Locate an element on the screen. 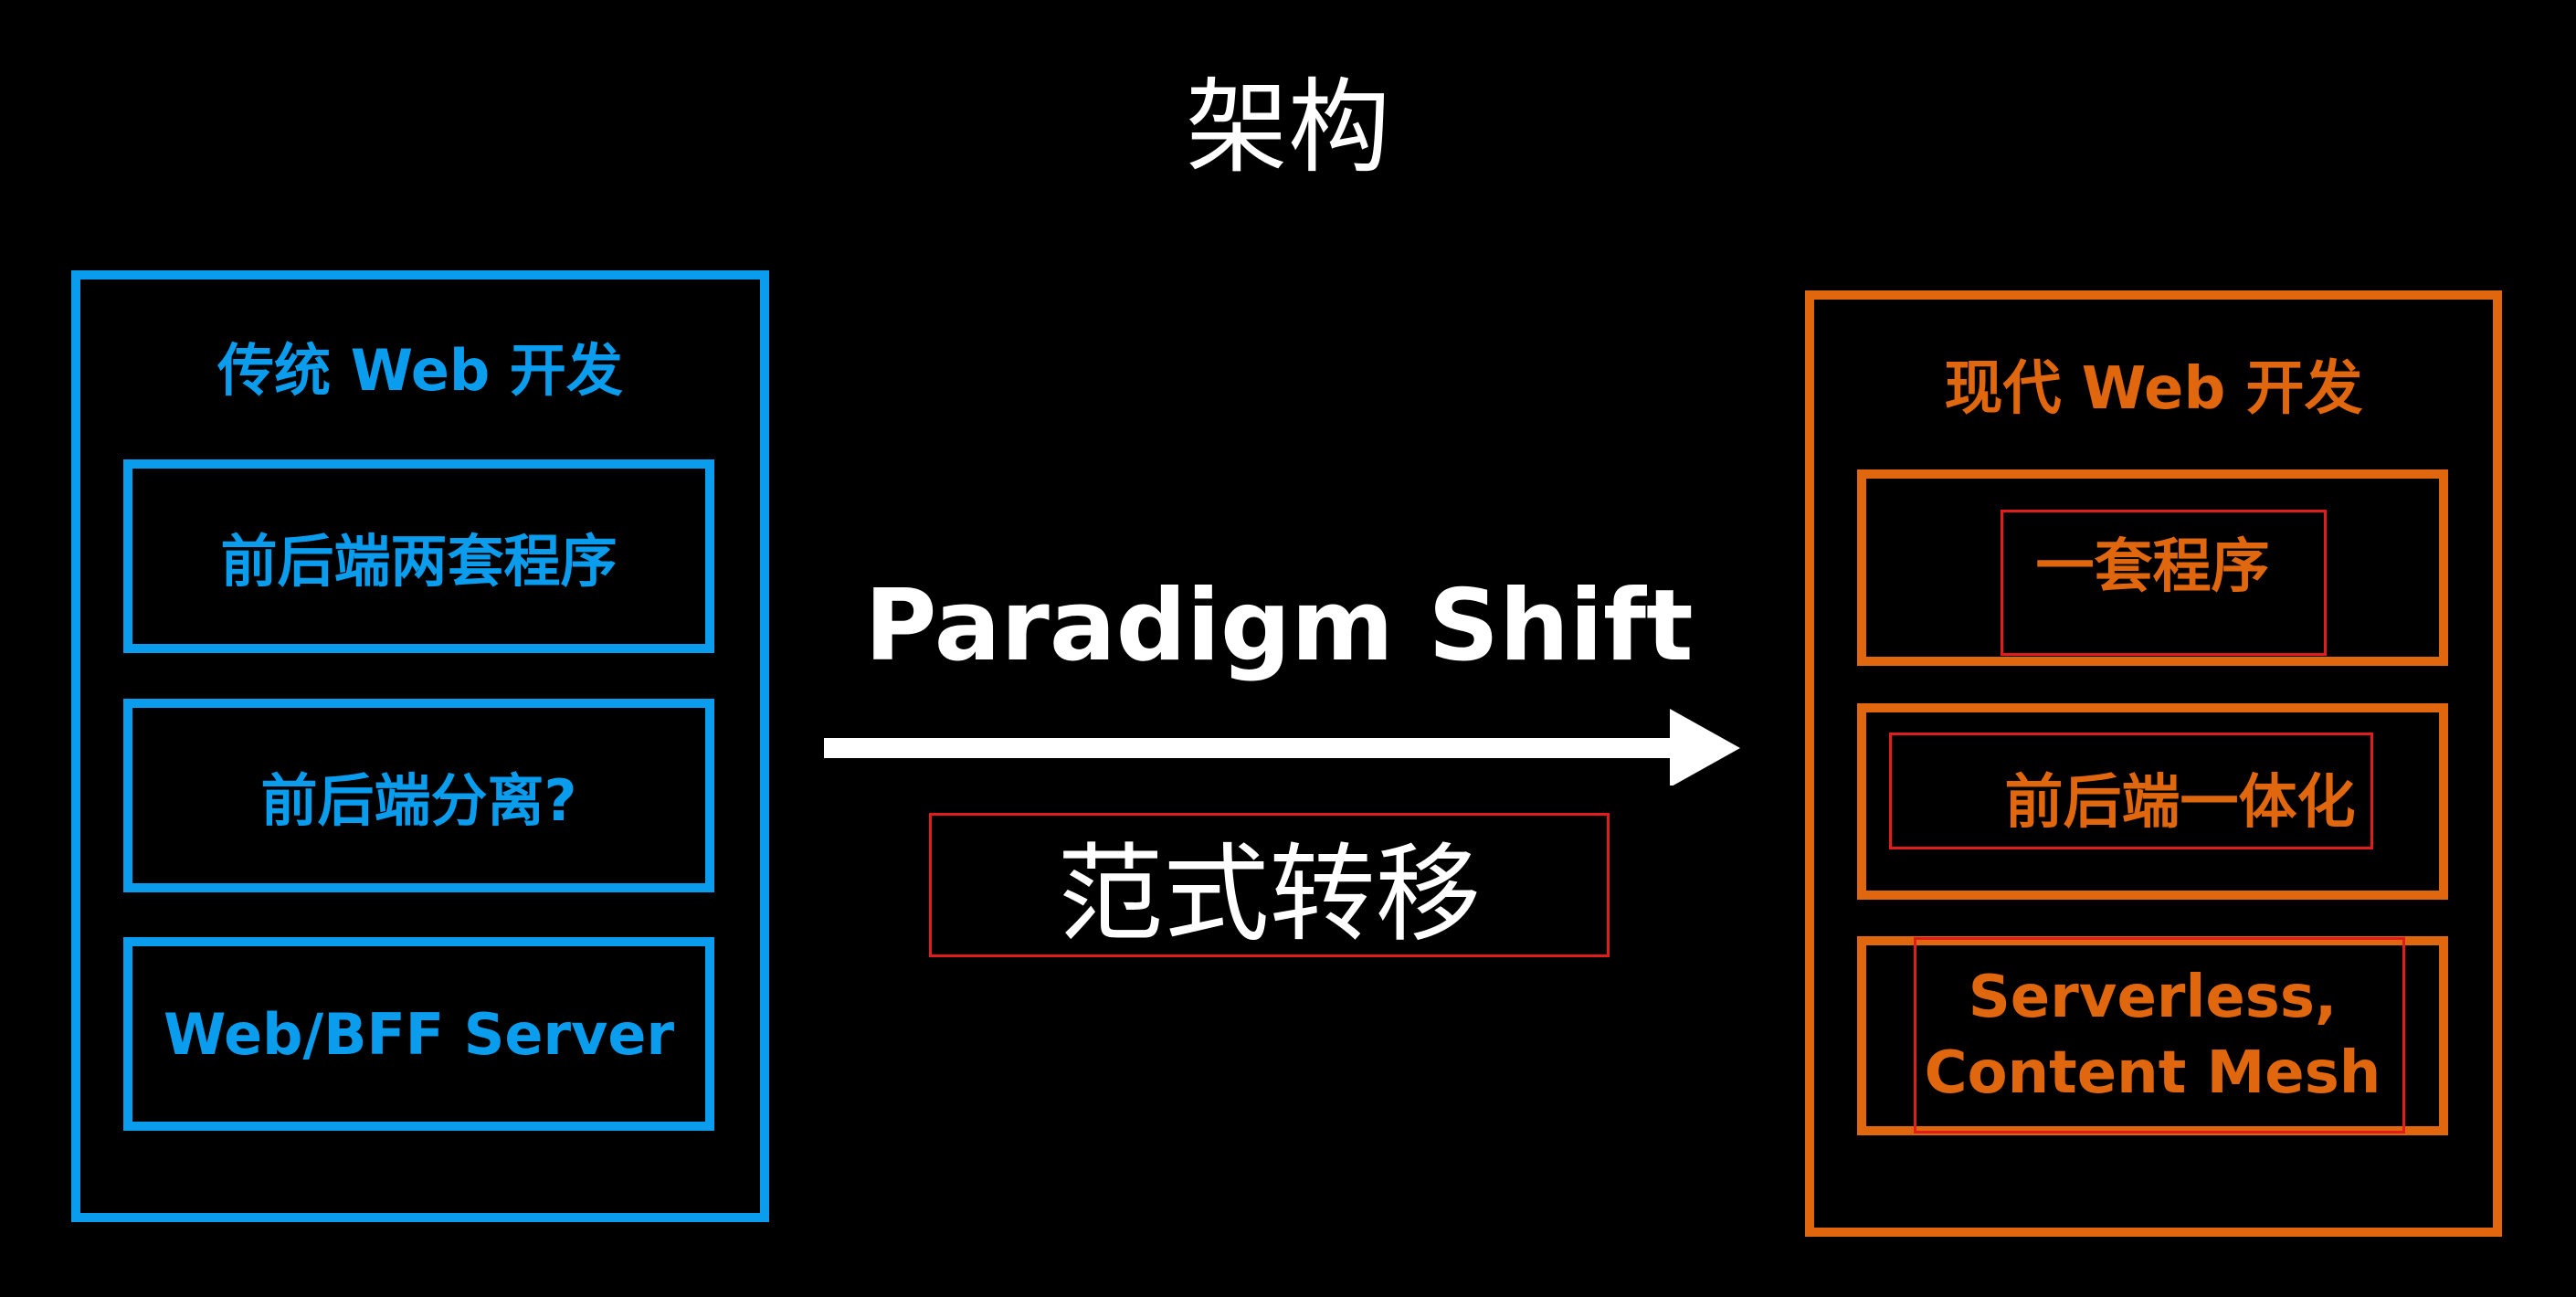 This screenshot has height=1297, width=2576. paradigm-shift-label: Paradigm Shift is located at coordinates (1279, 625).